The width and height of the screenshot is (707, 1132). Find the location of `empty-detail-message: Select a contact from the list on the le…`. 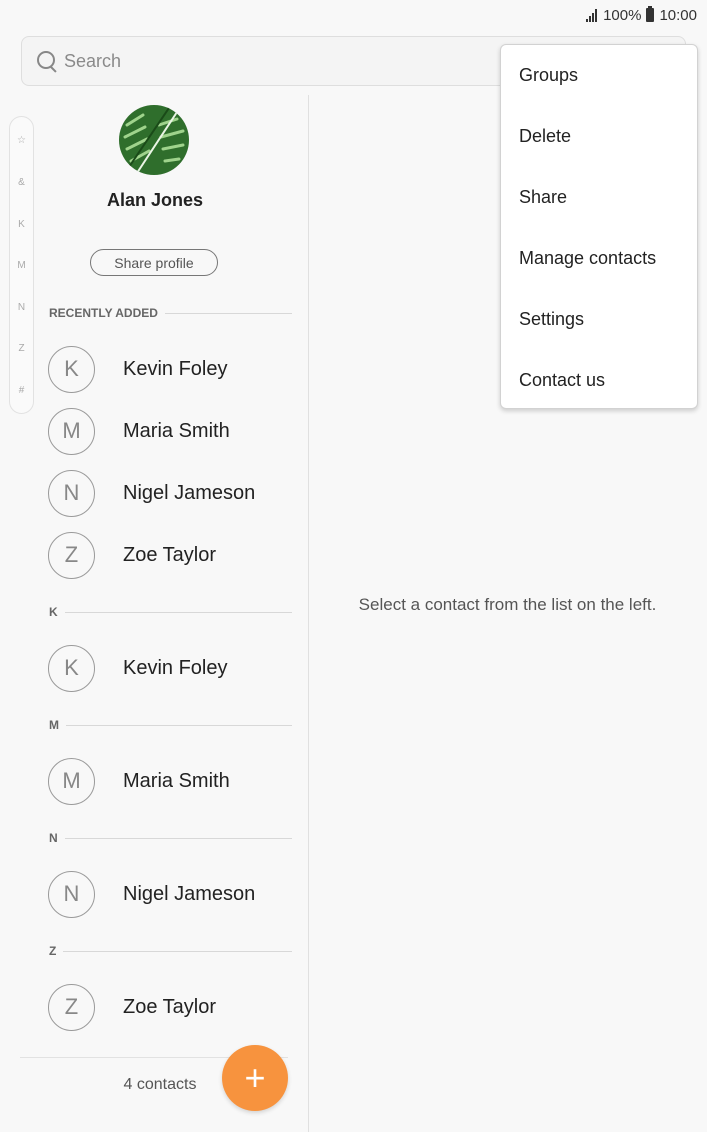

empty-detail-message: Select a contact from the list on the le… is located at coordinates (507, 604).